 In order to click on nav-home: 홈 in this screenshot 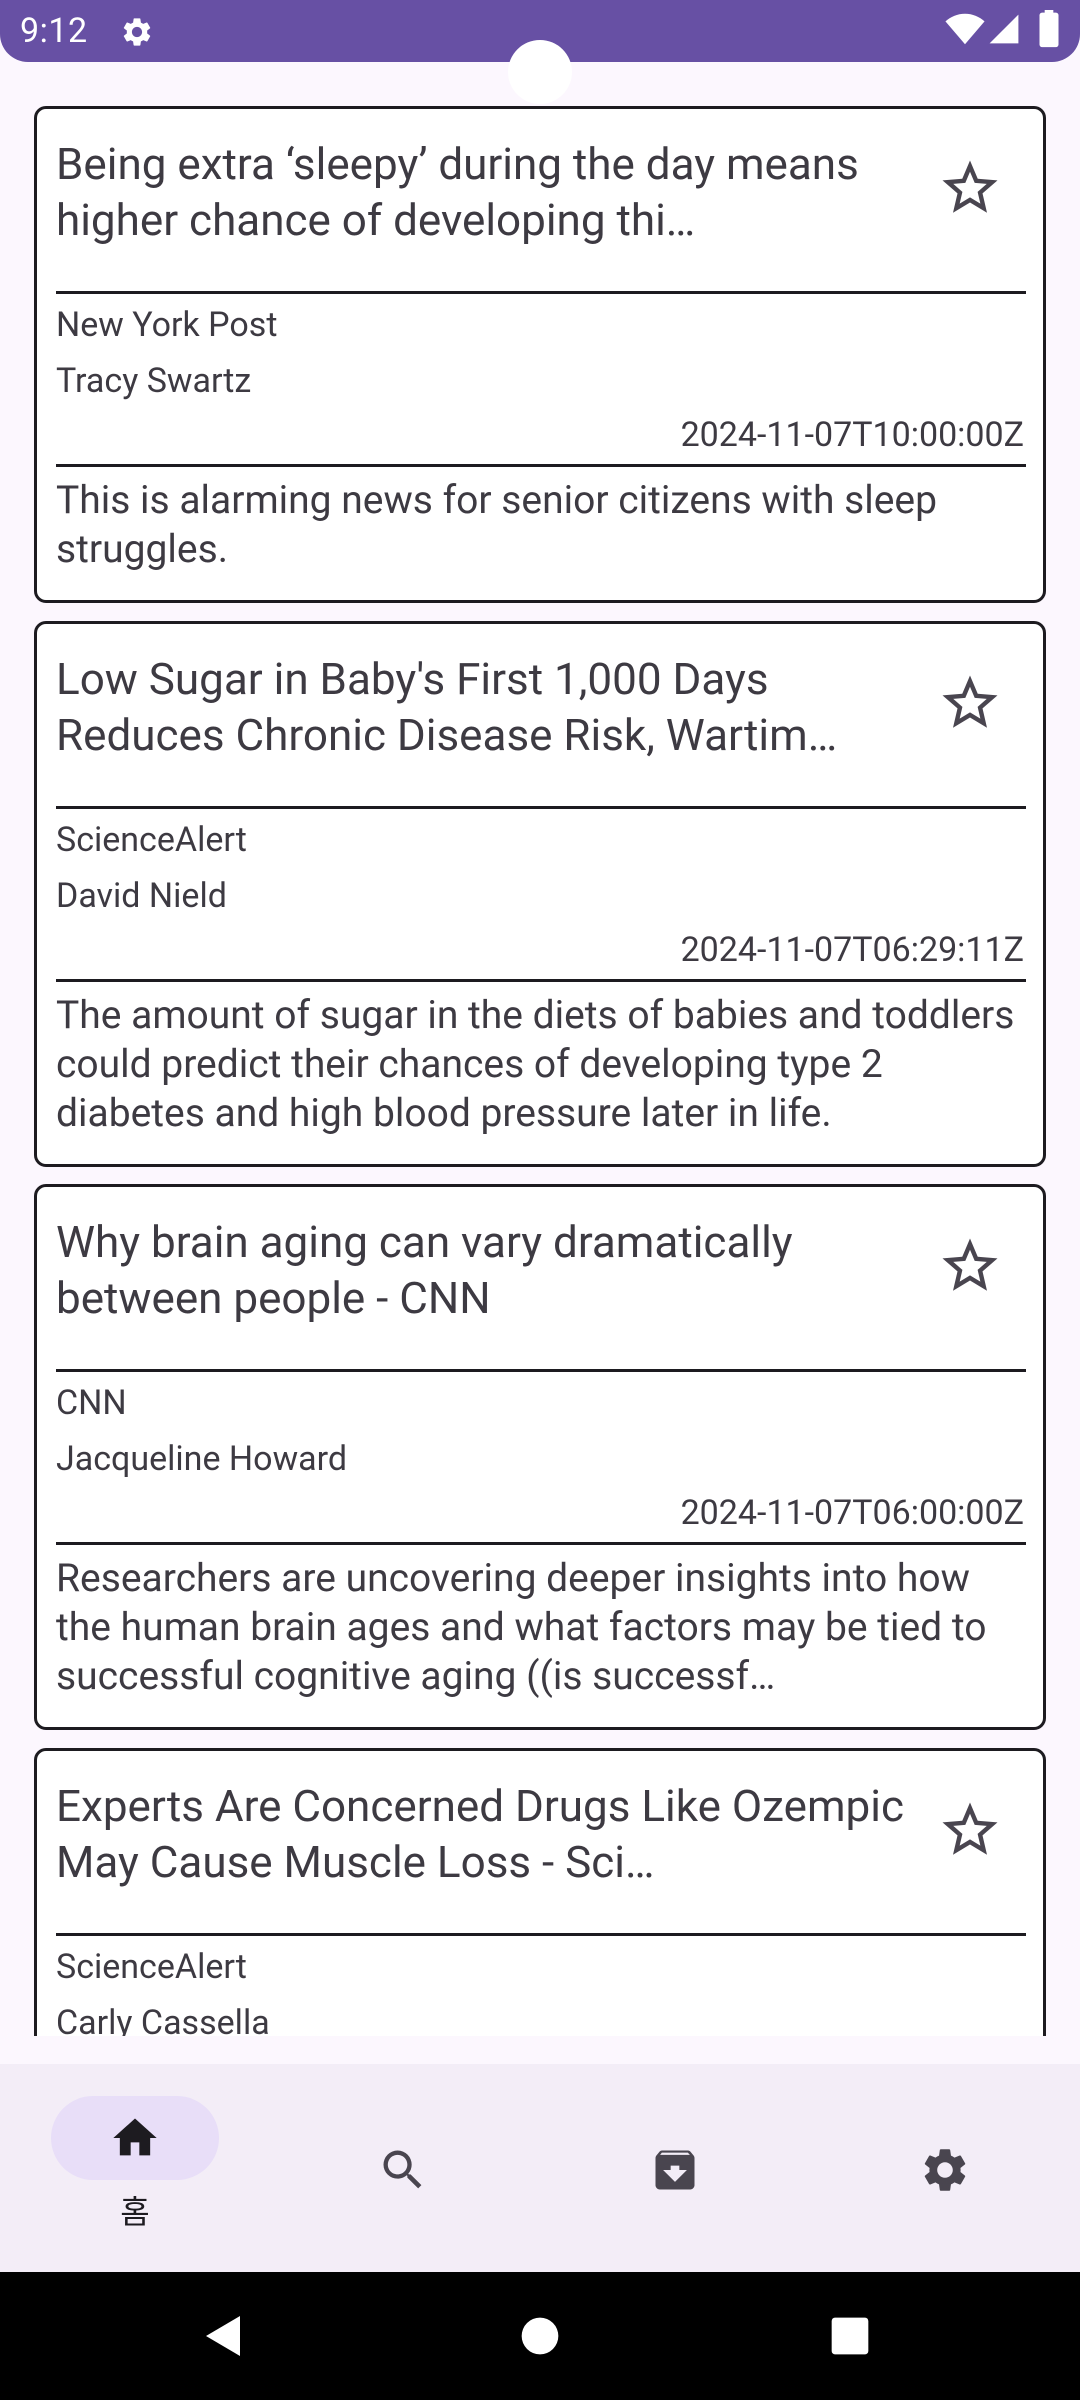, I will do `click(135, 2171)`.